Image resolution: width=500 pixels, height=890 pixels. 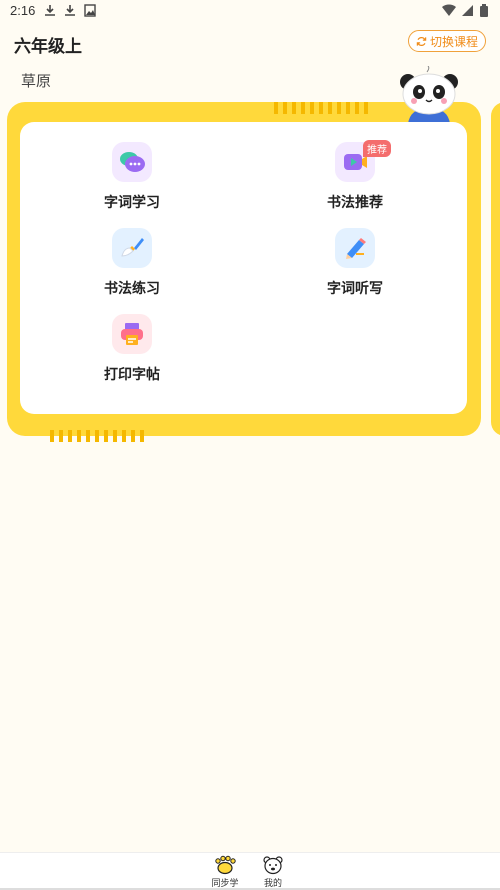 I want to click on recommend-badge: 推荐, so click(x=377, y=148).